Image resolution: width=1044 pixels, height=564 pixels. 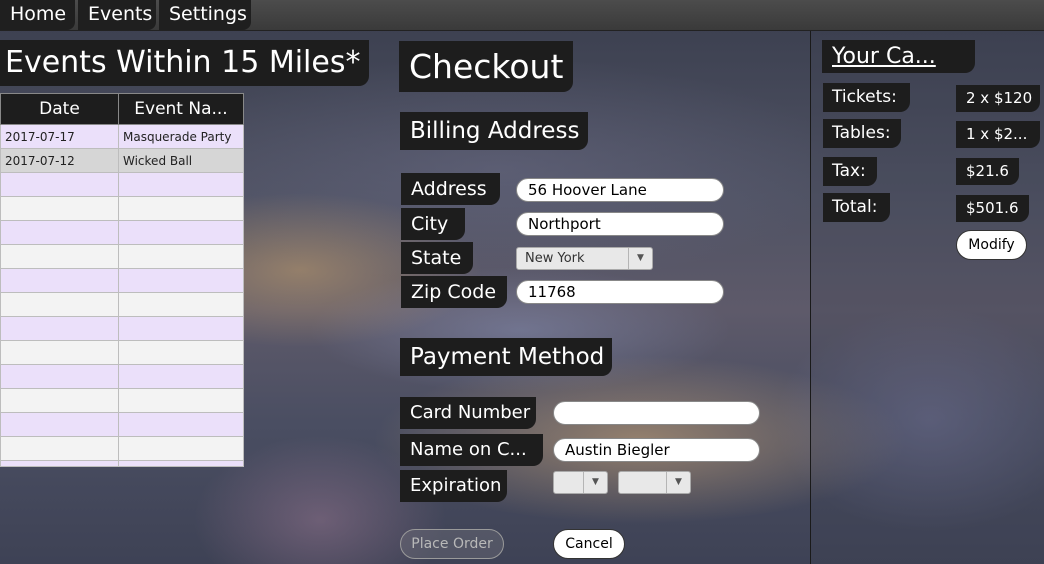 I want to click on event-name-cell: Masquerade Party, so click(x=181, y=136).